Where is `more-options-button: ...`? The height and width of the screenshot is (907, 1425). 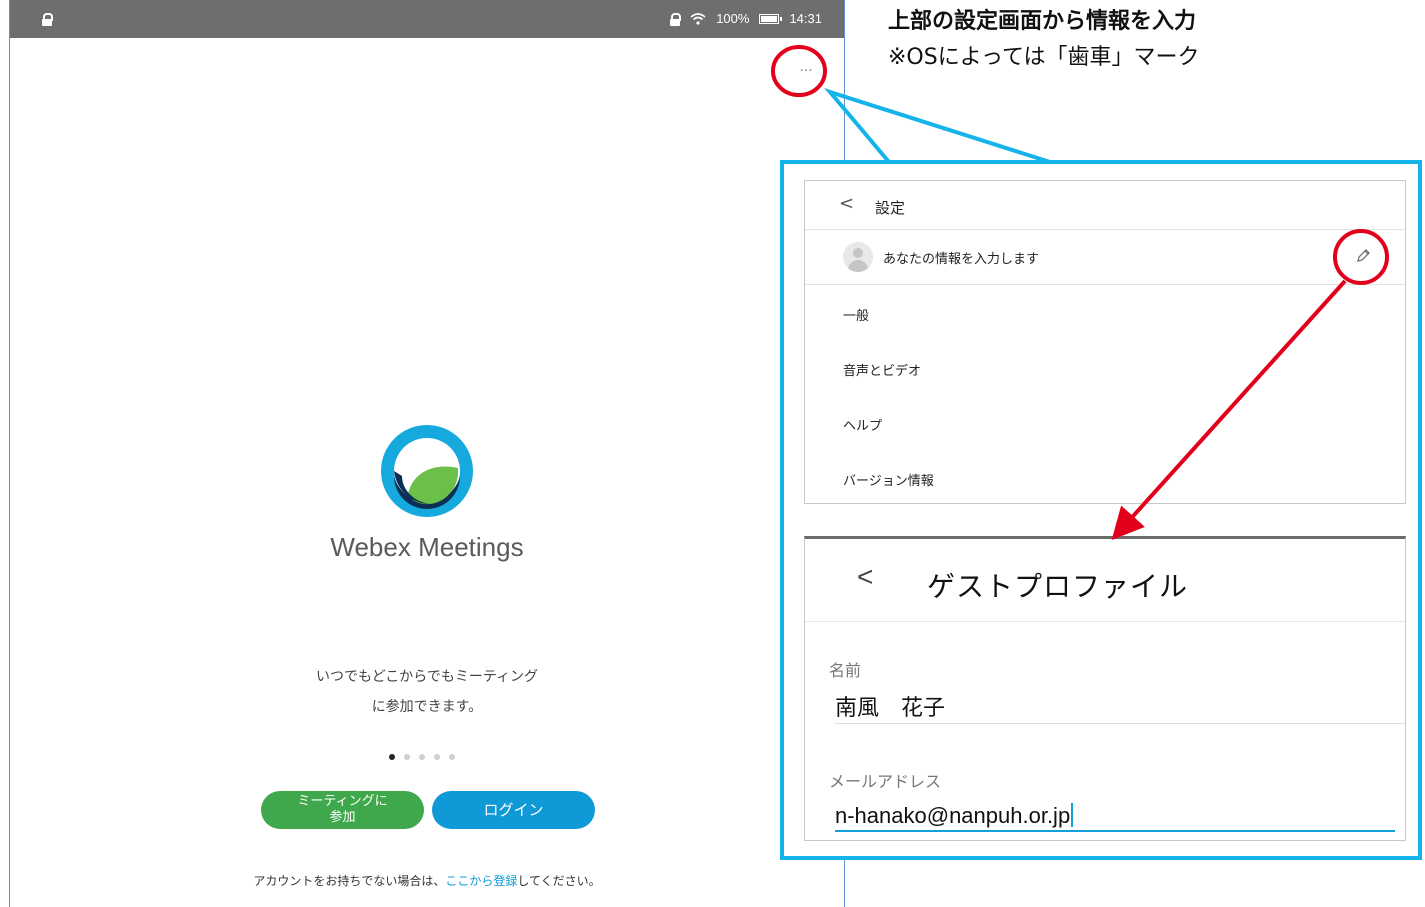 more-options-button: ... is located at coordinates (806, 71).